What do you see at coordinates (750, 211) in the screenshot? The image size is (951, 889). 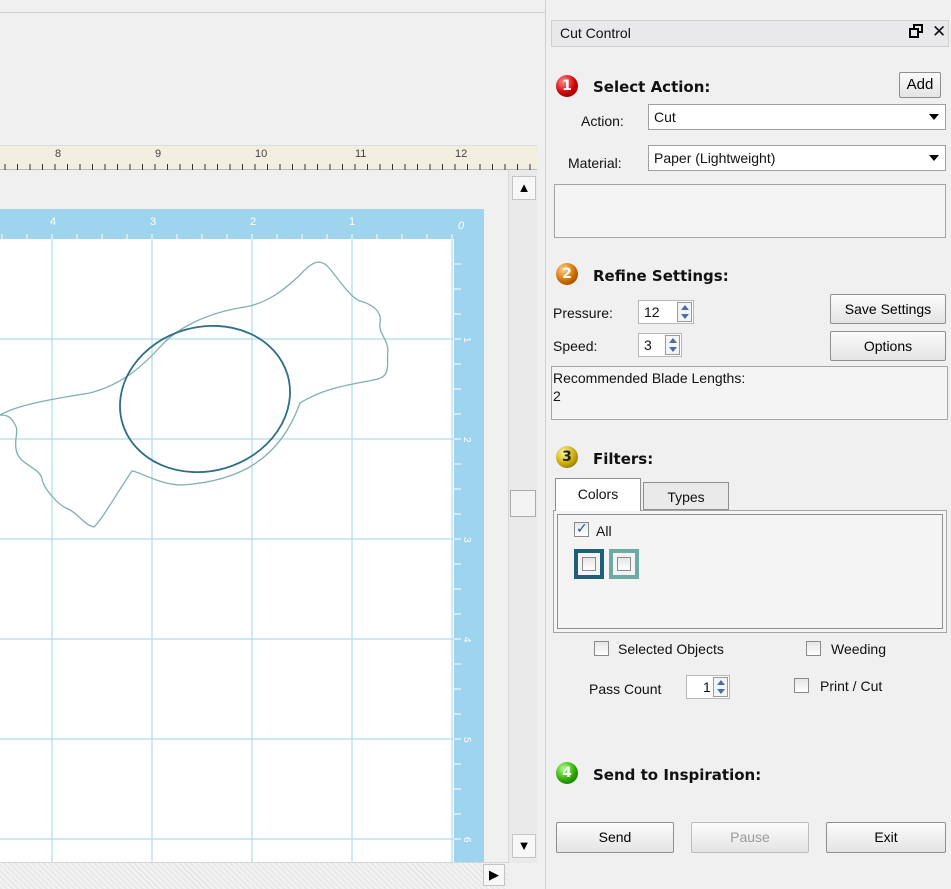 I see `material-description-box` at bounding box center [750, 211].